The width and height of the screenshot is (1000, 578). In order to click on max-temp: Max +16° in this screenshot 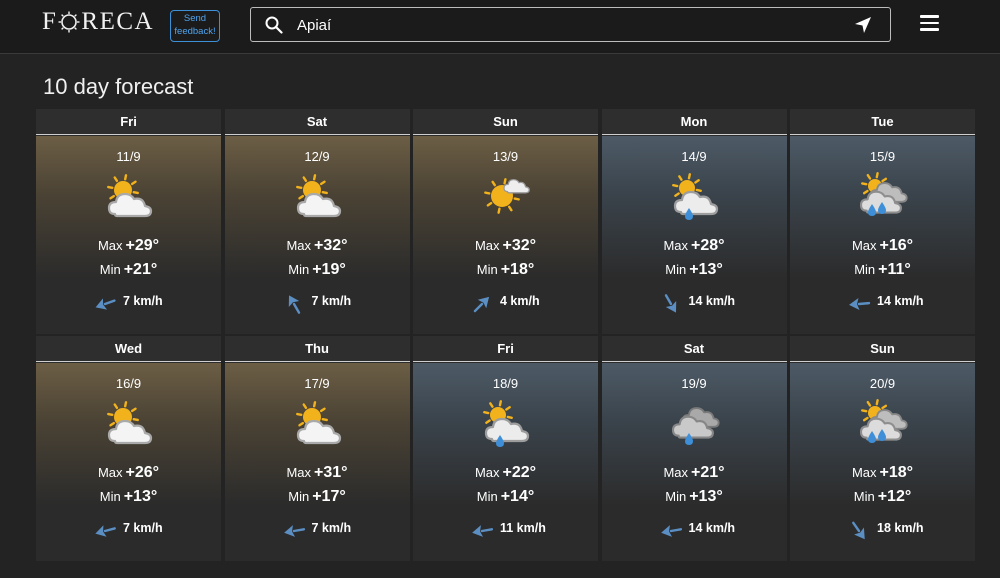, I will do `click(882, 245)`.